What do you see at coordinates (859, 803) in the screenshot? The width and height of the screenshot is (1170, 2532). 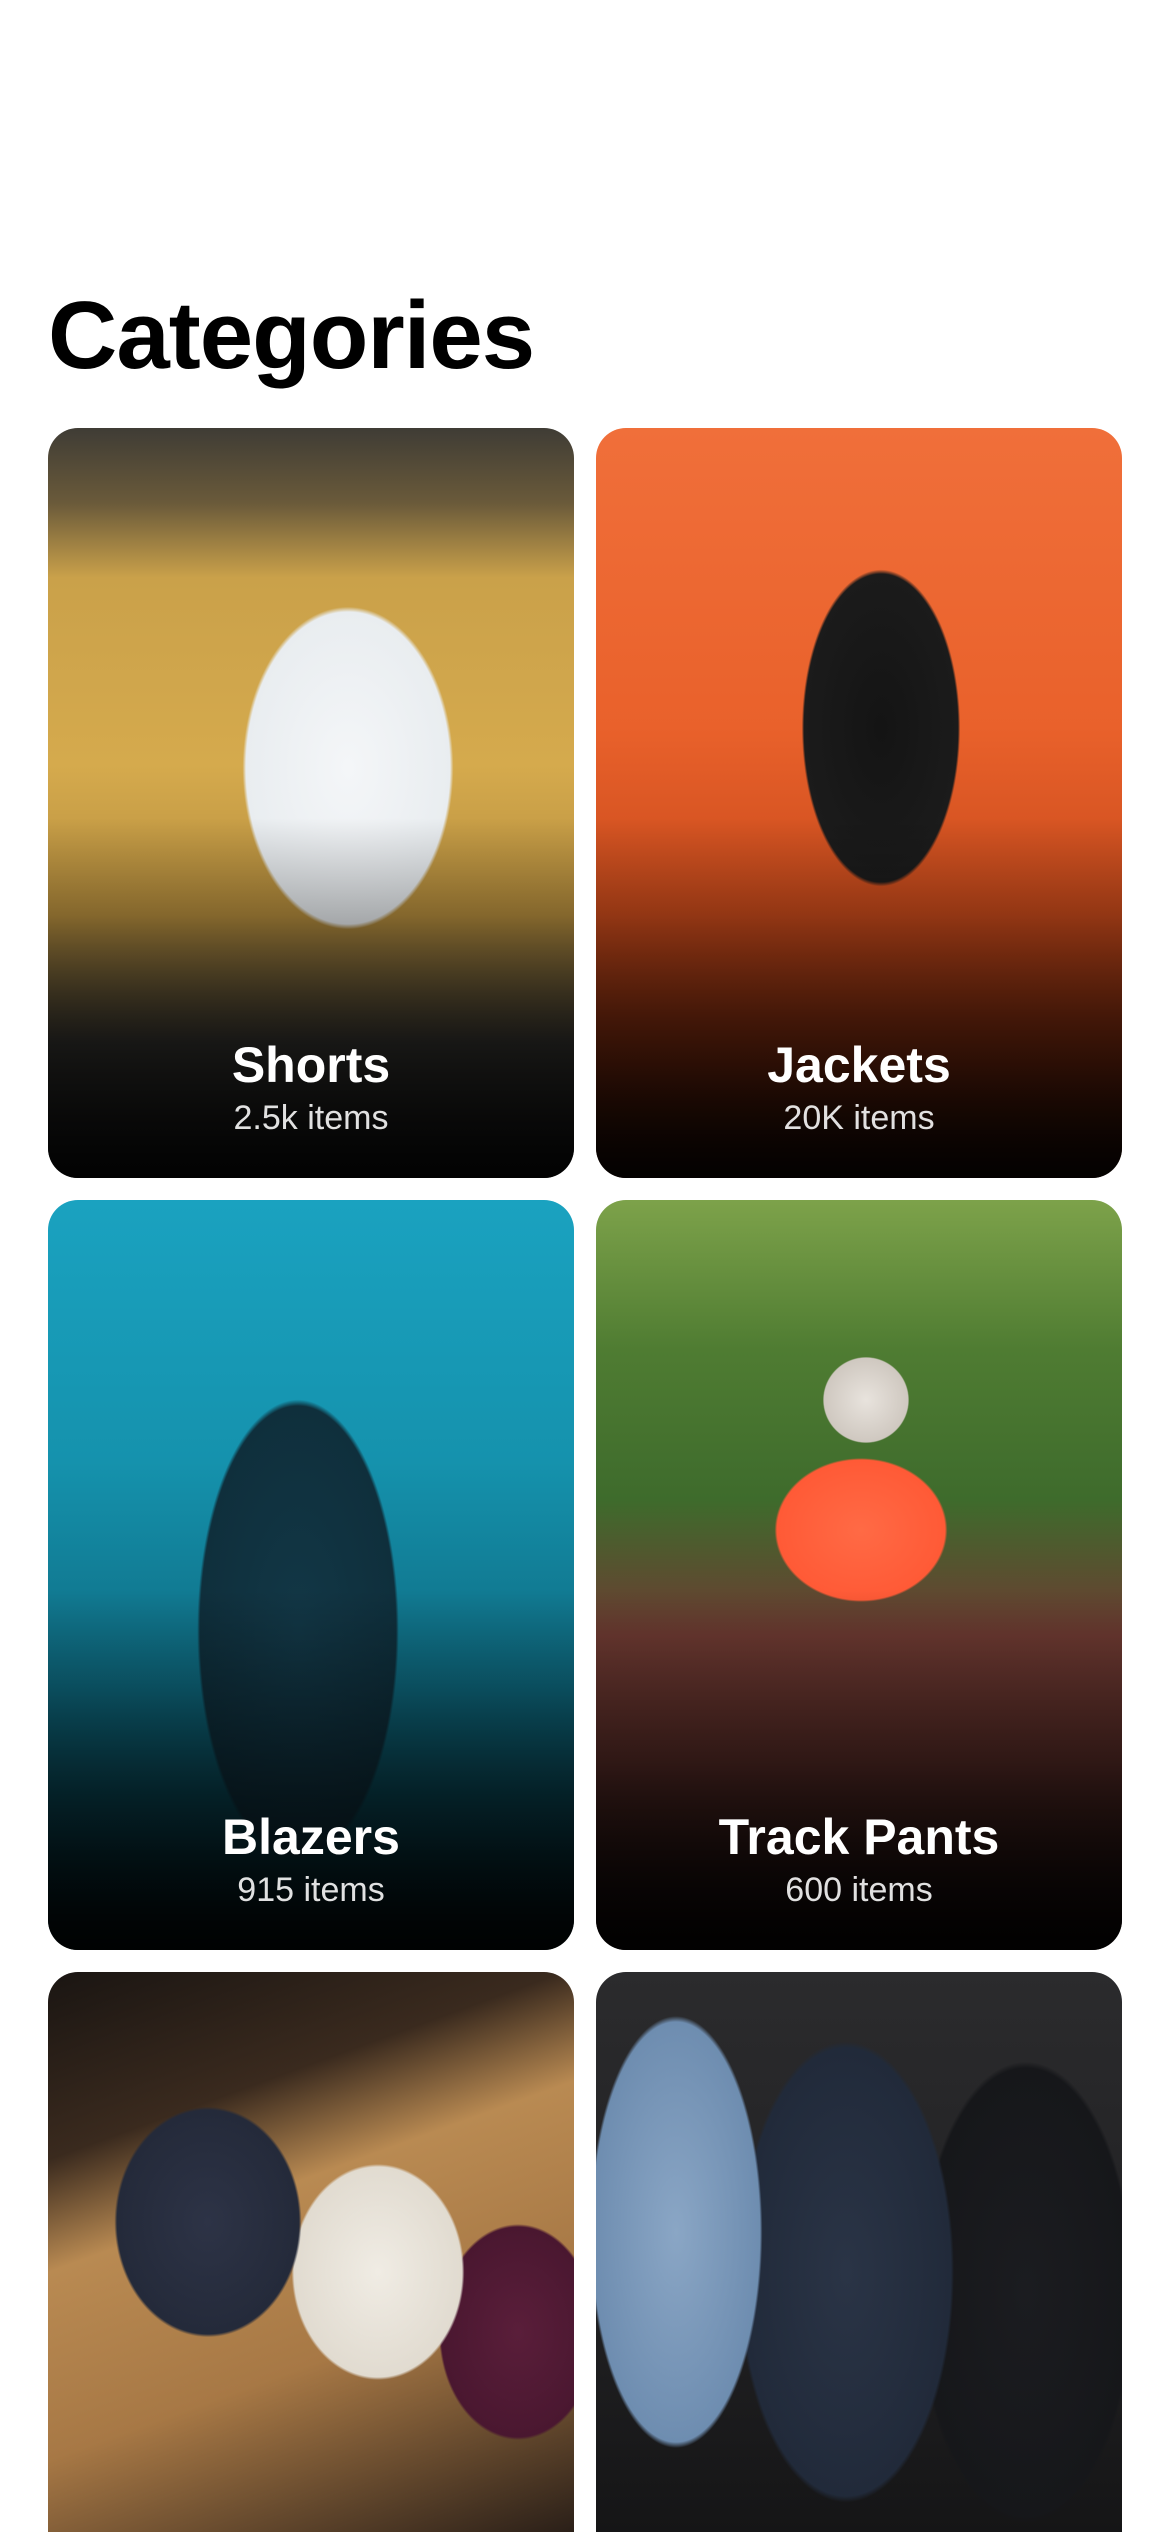 I see `category-card-jackets: Jackets 20K items` at bounding box center [859, 803].